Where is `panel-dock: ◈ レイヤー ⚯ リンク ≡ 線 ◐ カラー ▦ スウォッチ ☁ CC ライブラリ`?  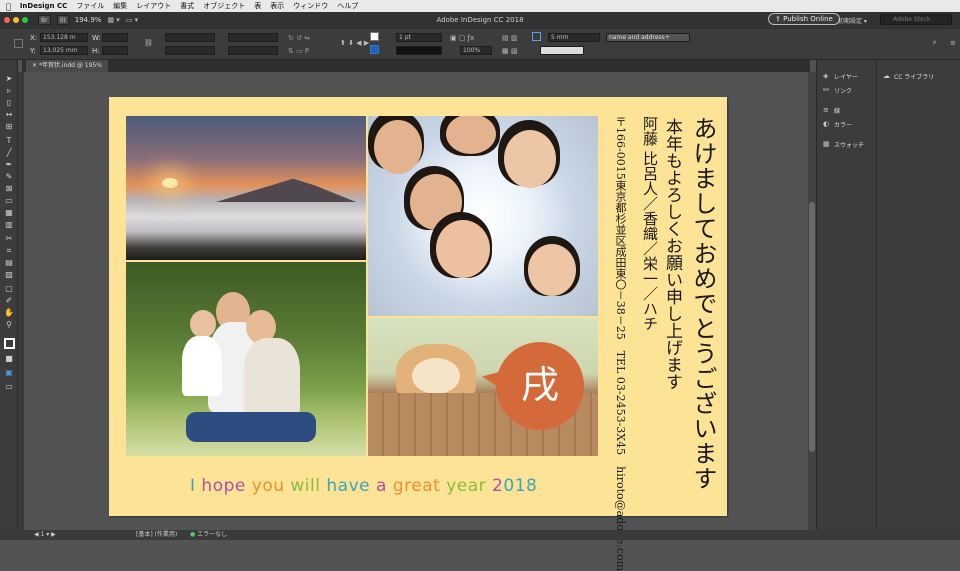
panel-dock: ◈ レイヤー ⚯ リンク ≡ 線 ◐ カラー ▦ スウォッチ ☁ CC ライブラリ is located at coordinates (888, 295).